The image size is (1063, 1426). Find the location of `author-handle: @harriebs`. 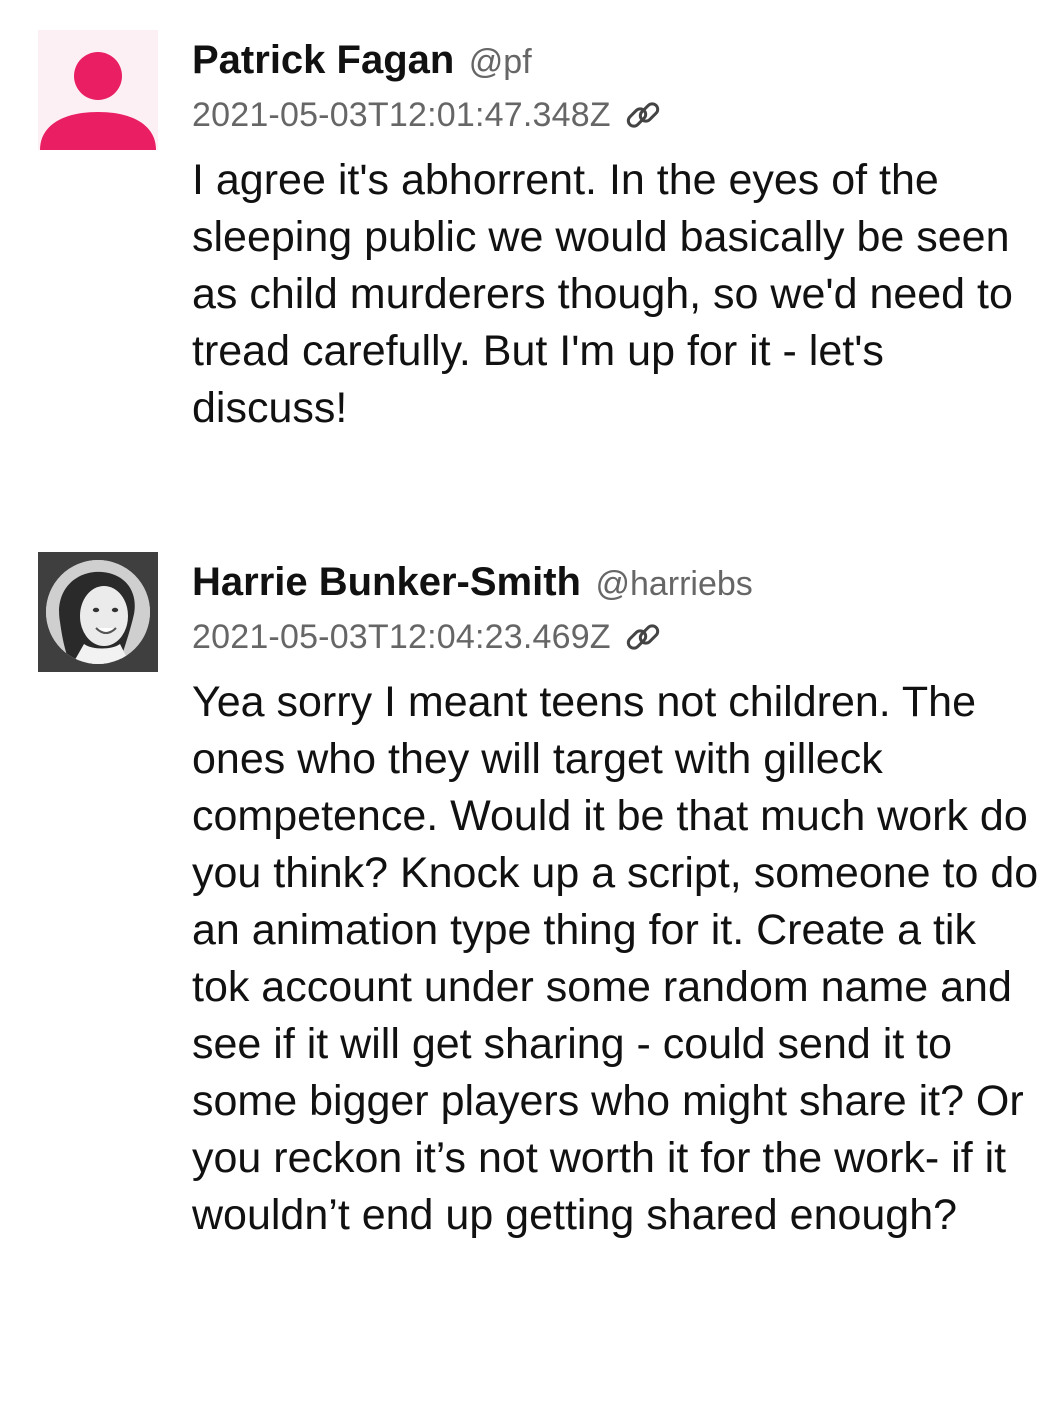

author-handle: @harriebs is located at coordinates (673, 584).